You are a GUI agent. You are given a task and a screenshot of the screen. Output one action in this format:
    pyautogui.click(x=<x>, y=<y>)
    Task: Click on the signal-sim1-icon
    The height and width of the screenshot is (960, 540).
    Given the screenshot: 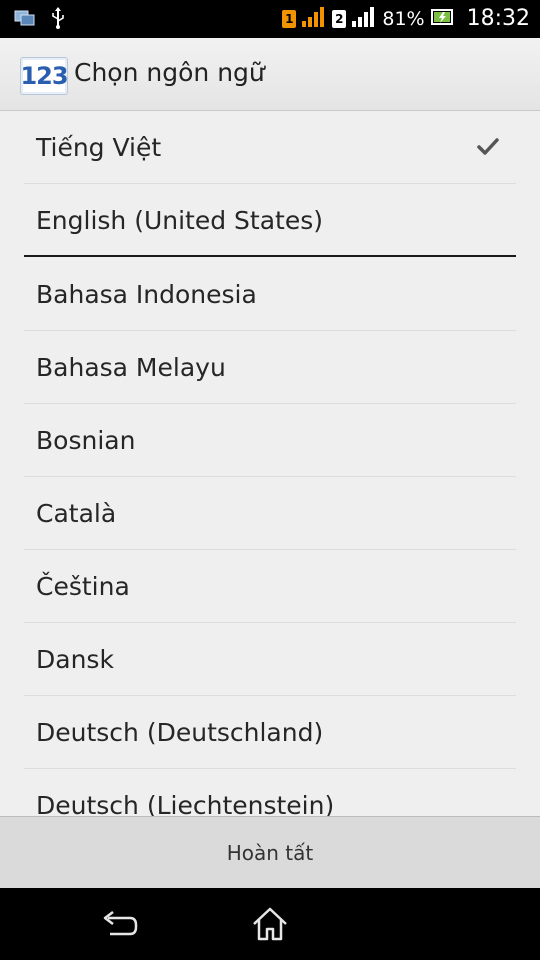 What is the action you would take?
    pyautogui.click(x=314, y=18)
    